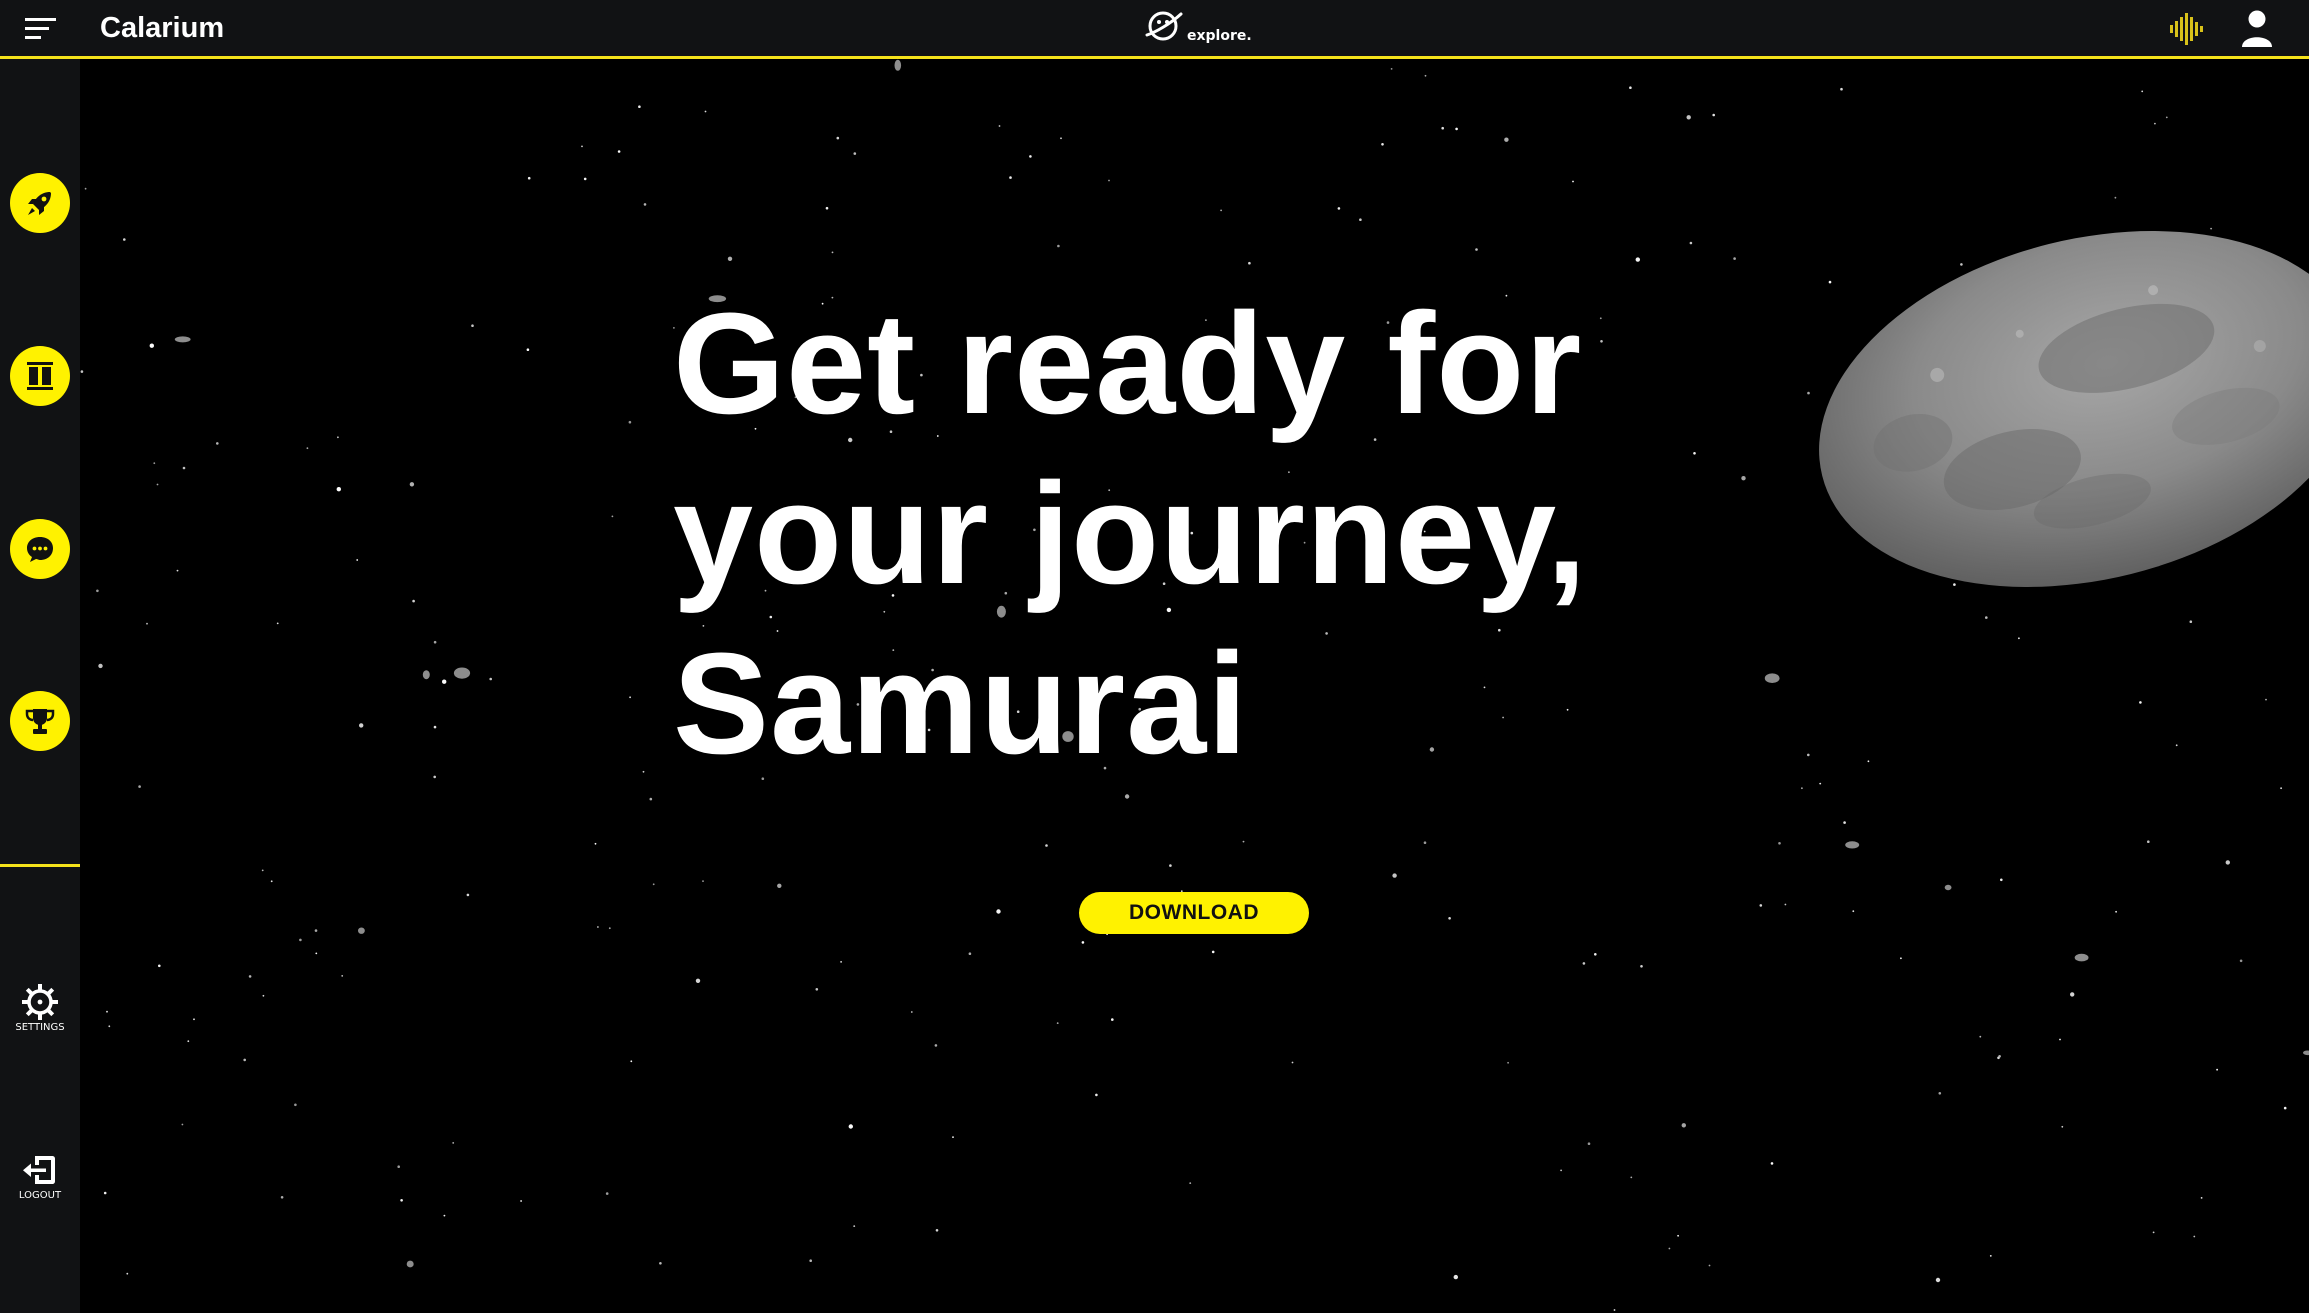 The width and height of the screenshot is (2309, 1313). I want to click on top-bar: Calarium explore., so click(1154, 29).